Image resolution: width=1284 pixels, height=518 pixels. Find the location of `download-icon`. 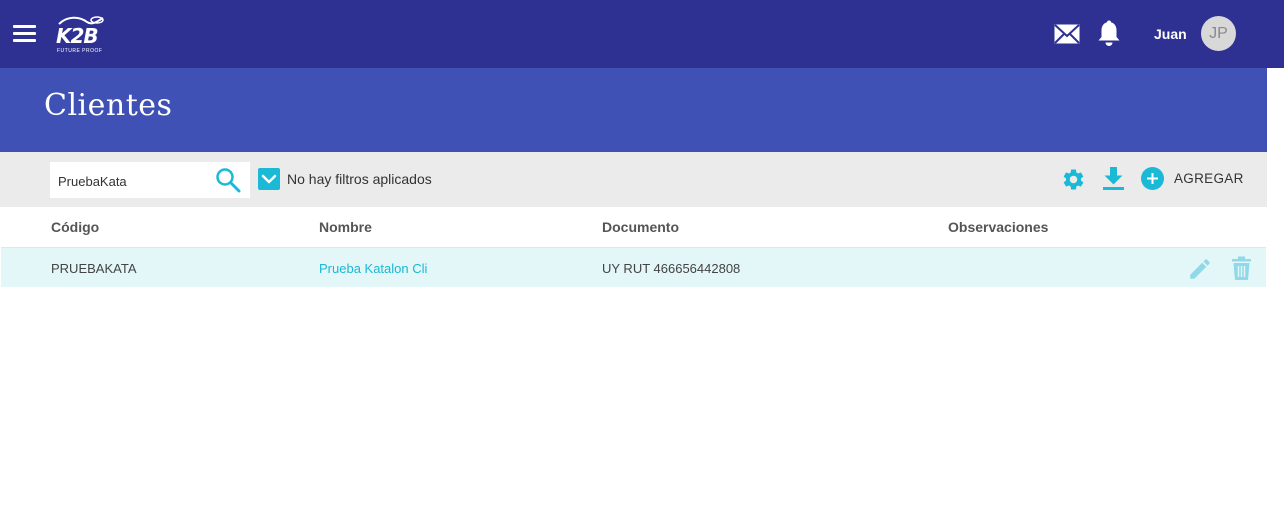

download-icon is located at coordinates (1113, 178).